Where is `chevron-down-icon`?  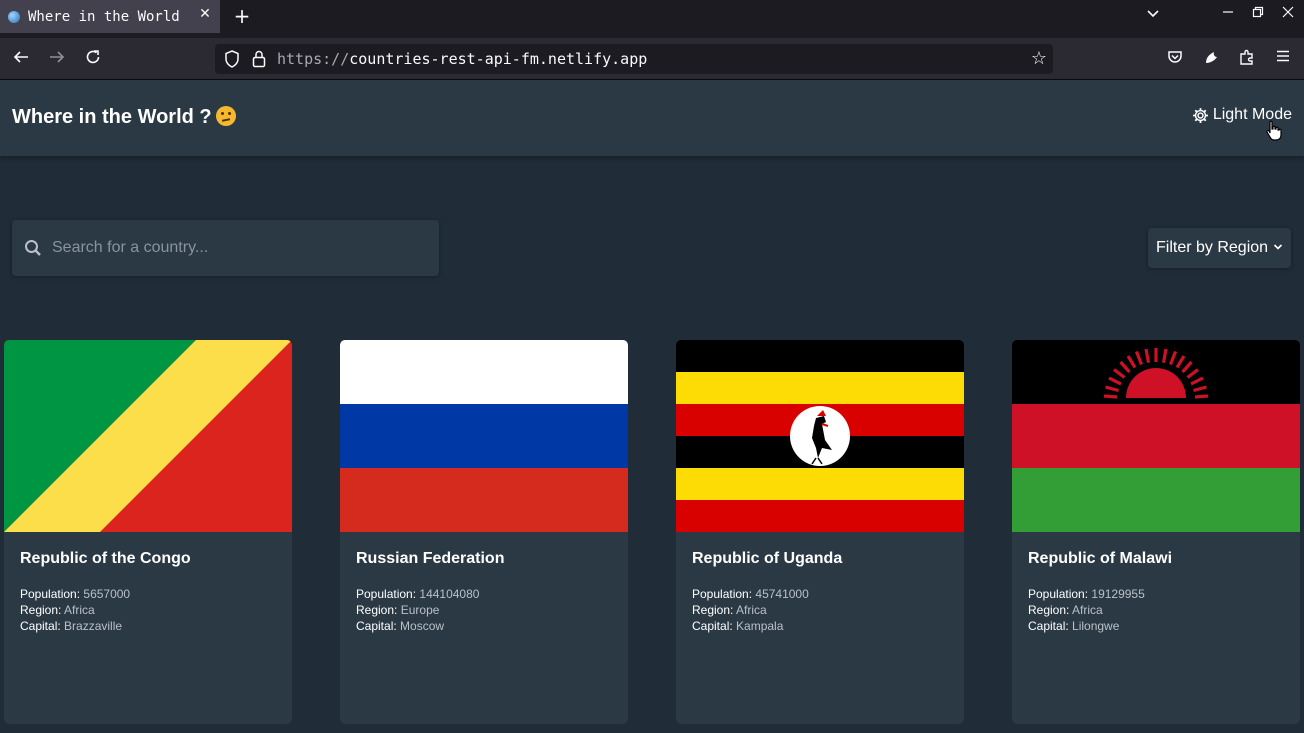 chevron-down-icon is located at coordinates (1278, 247).